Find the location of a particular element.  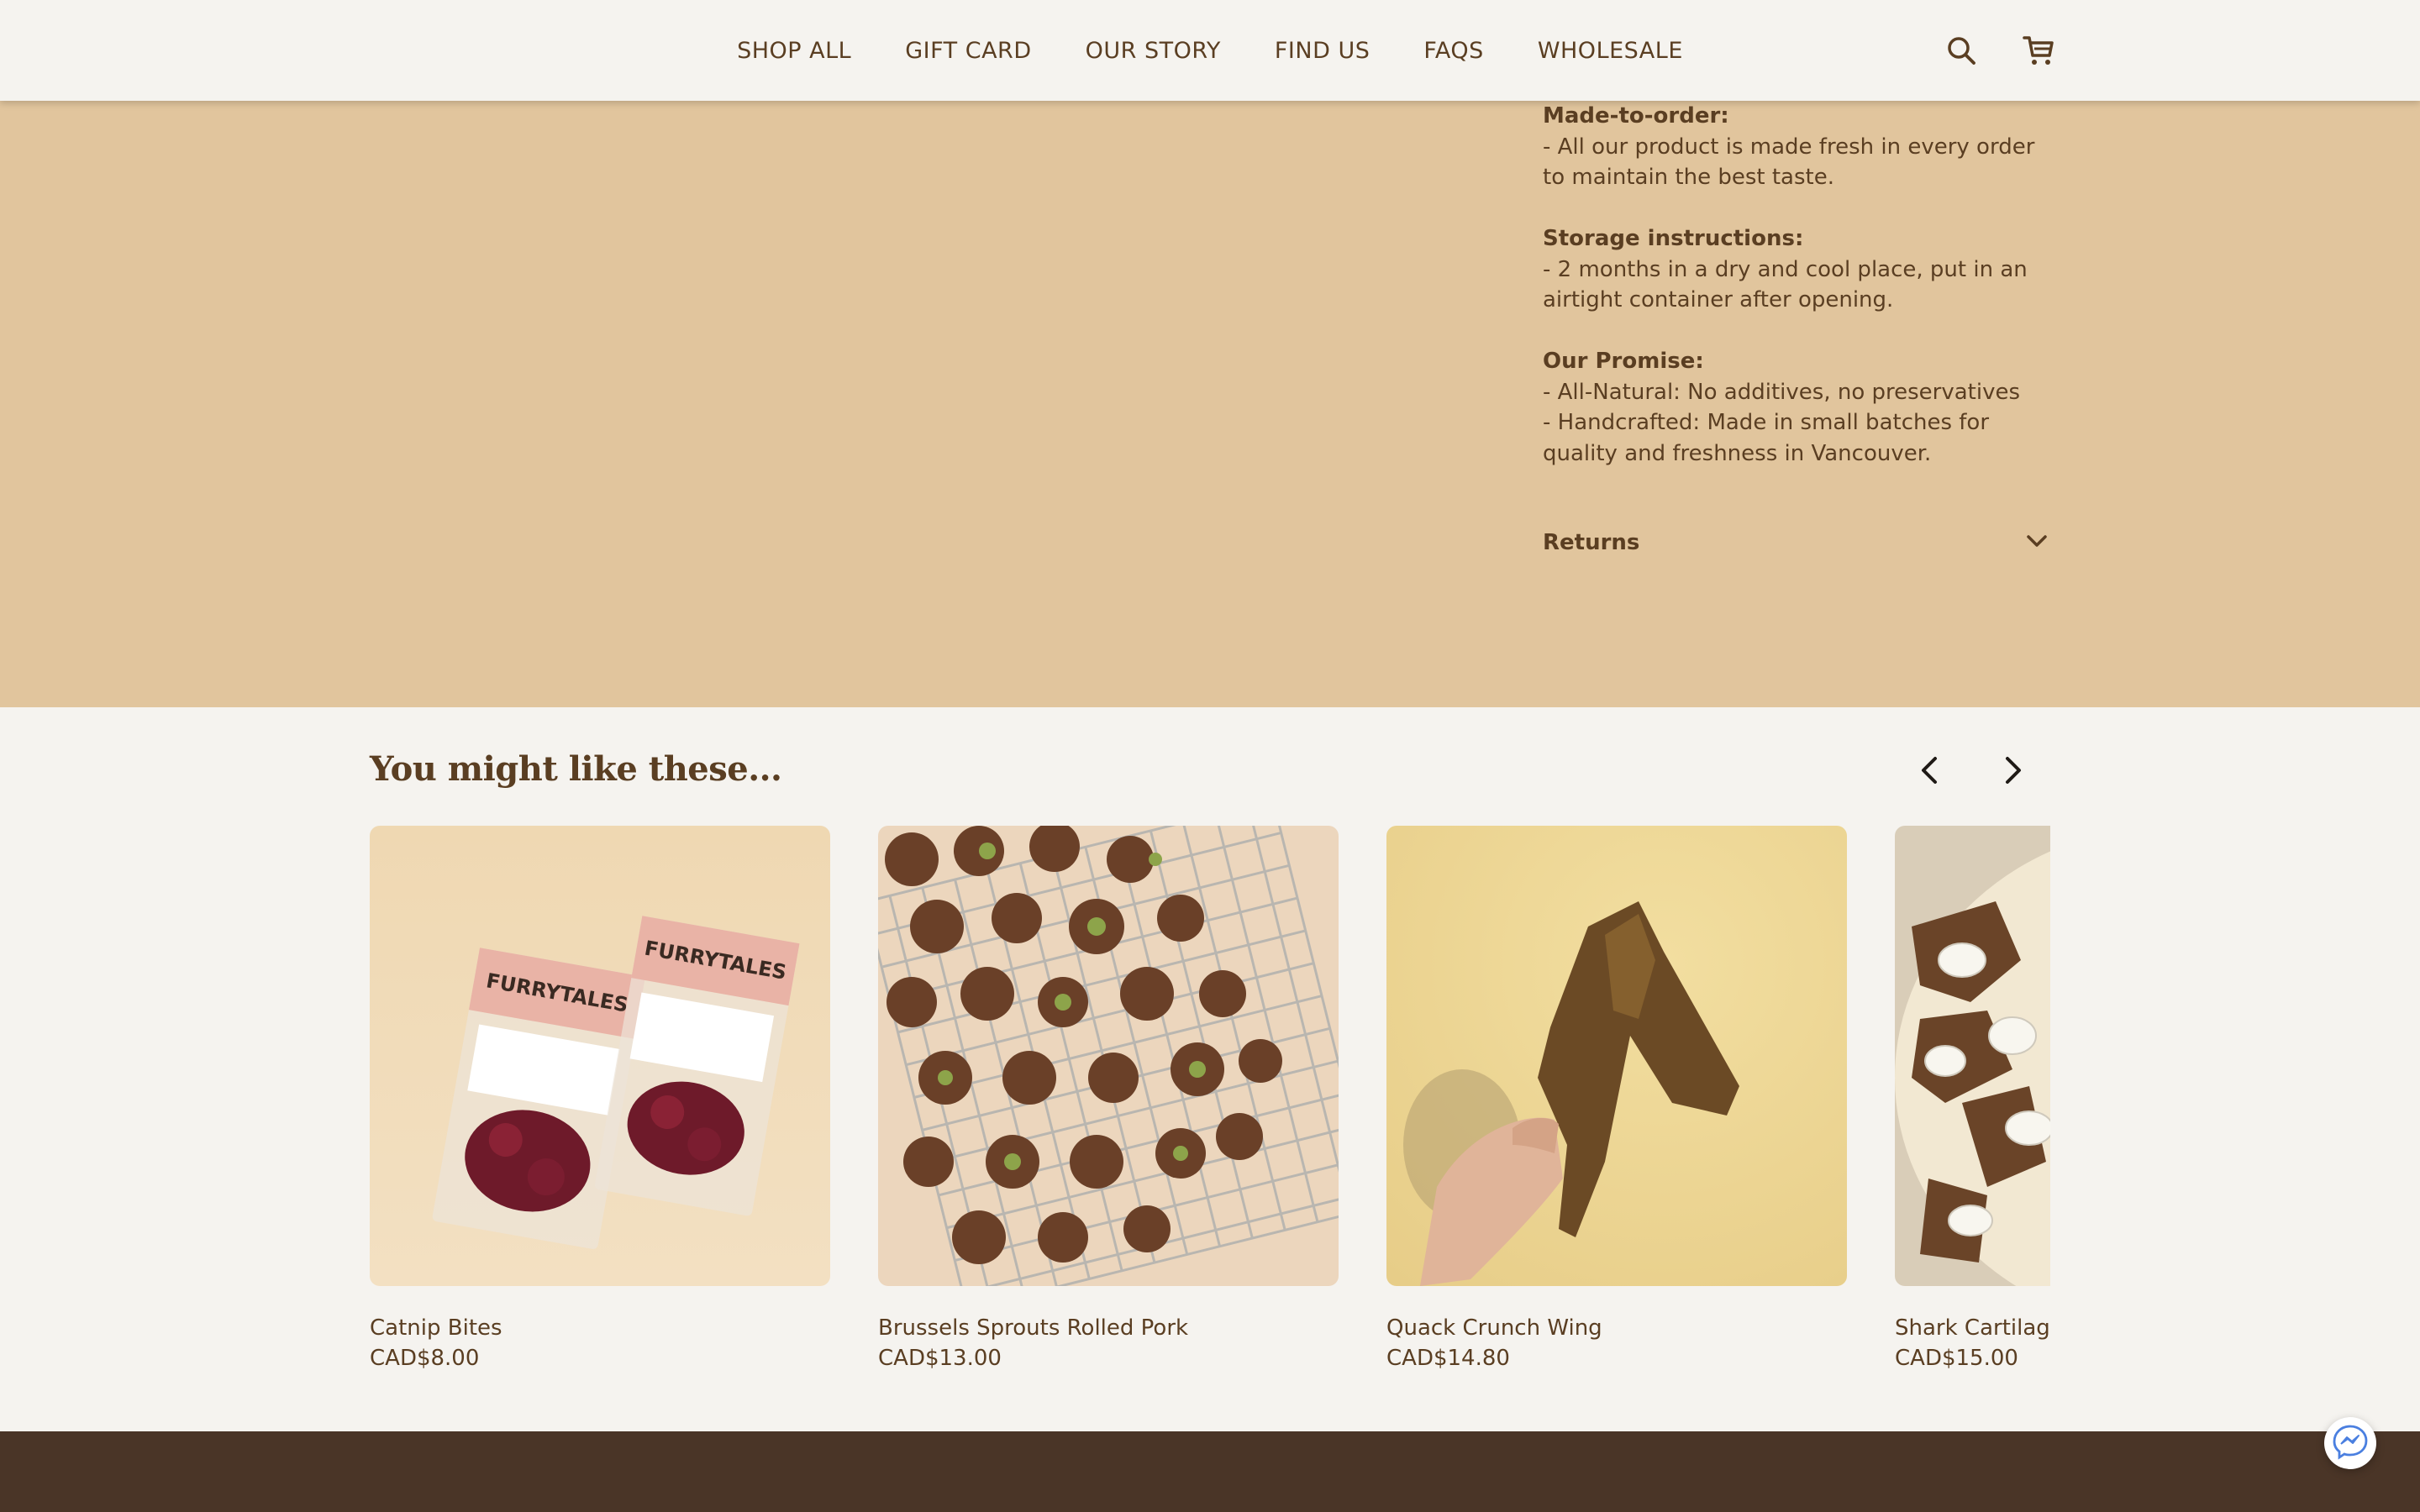

product-name: Catnip Bites is located at coordinates (600, 1328).